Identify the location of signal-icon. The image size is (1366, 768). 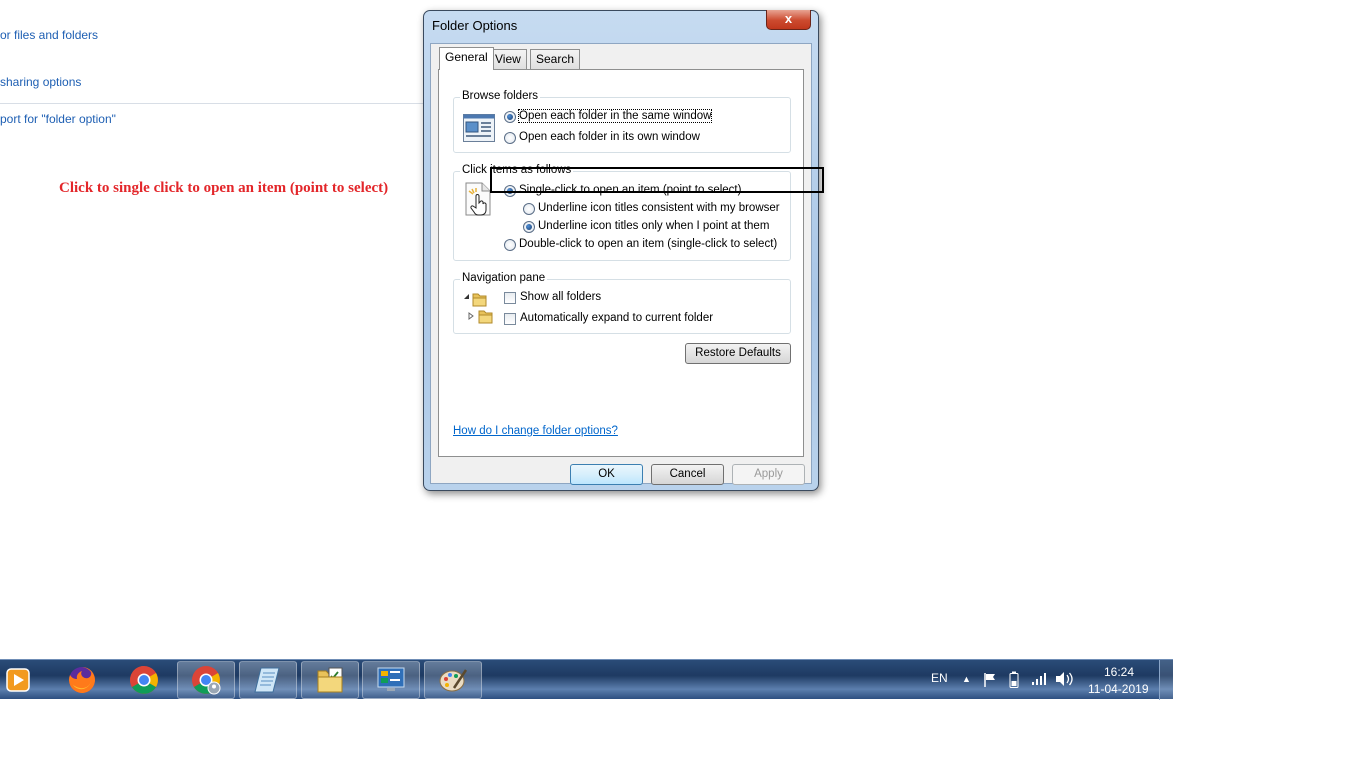
(1039, 679).